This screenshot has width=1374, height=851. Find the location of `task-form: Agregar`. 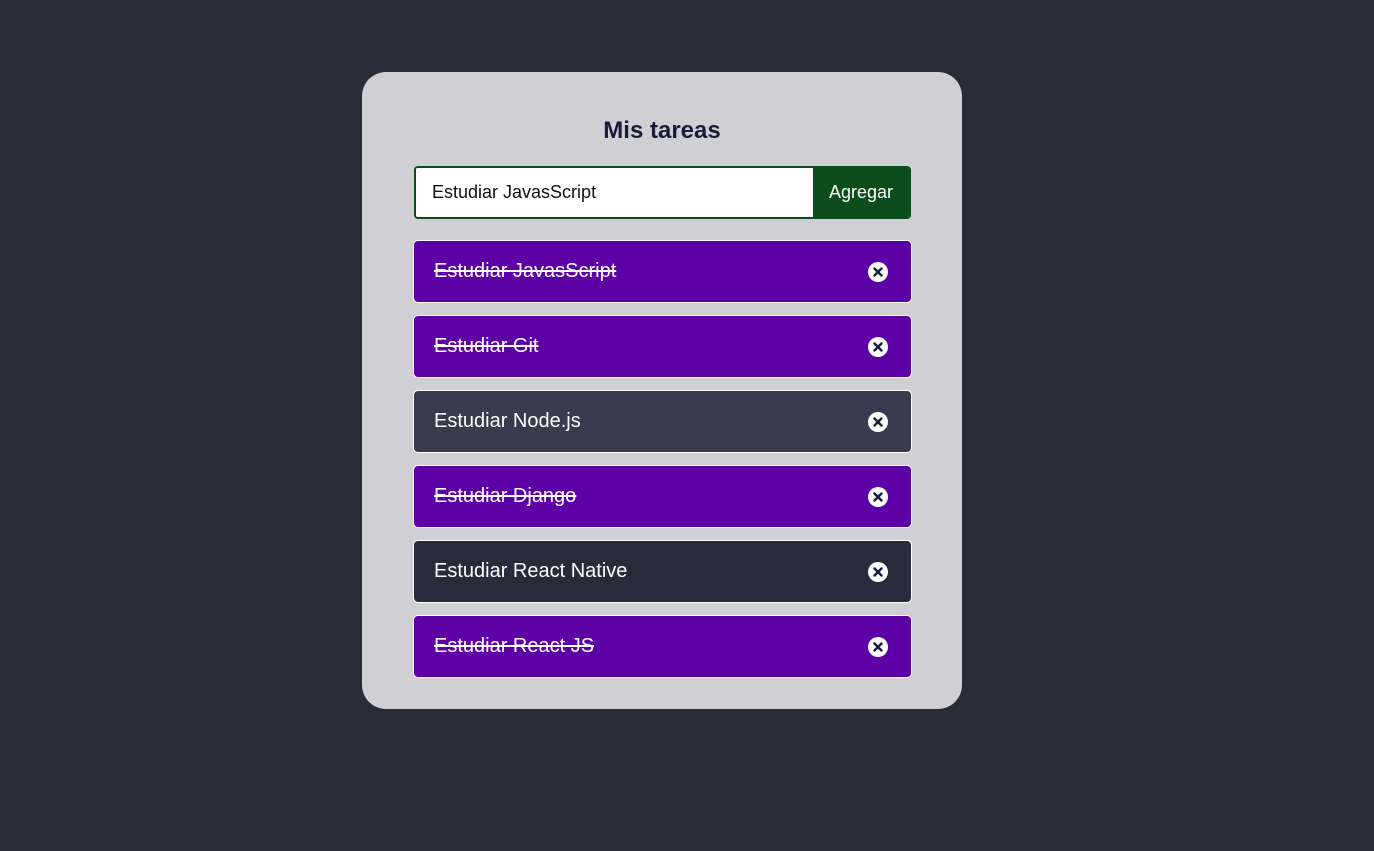

task-form: Agregar is located at coordinates (662, 192).